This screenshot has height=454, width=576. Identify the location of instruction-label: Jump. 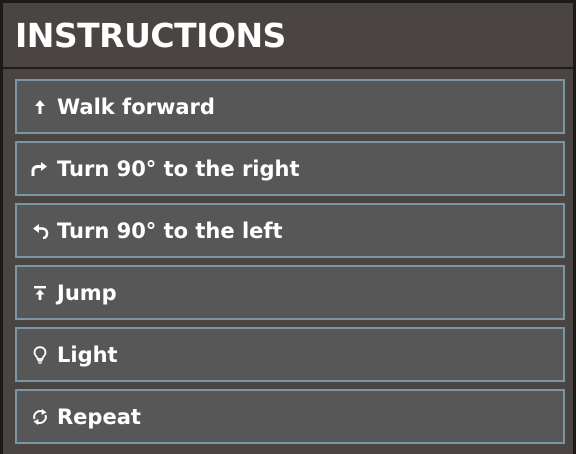
(87, 292).